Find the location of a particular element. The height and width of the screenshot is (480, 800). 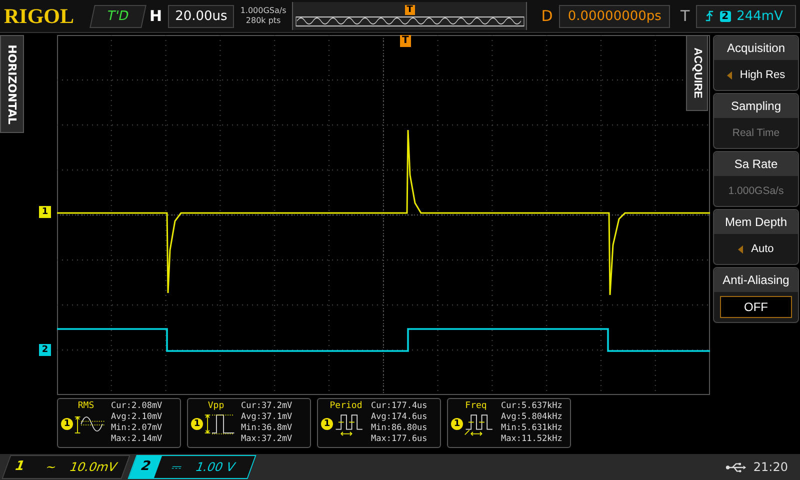

clock-time: 21:20 is located at coordinates (771, 467).